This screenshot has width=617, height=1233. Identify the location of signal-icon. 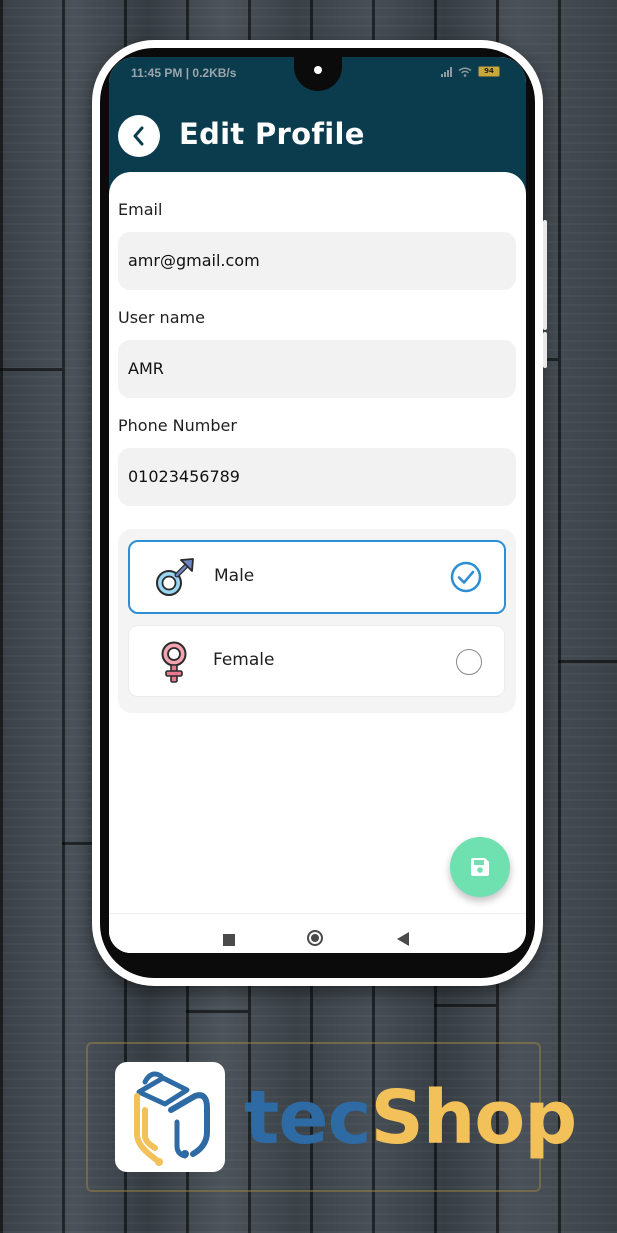
(446, 71).